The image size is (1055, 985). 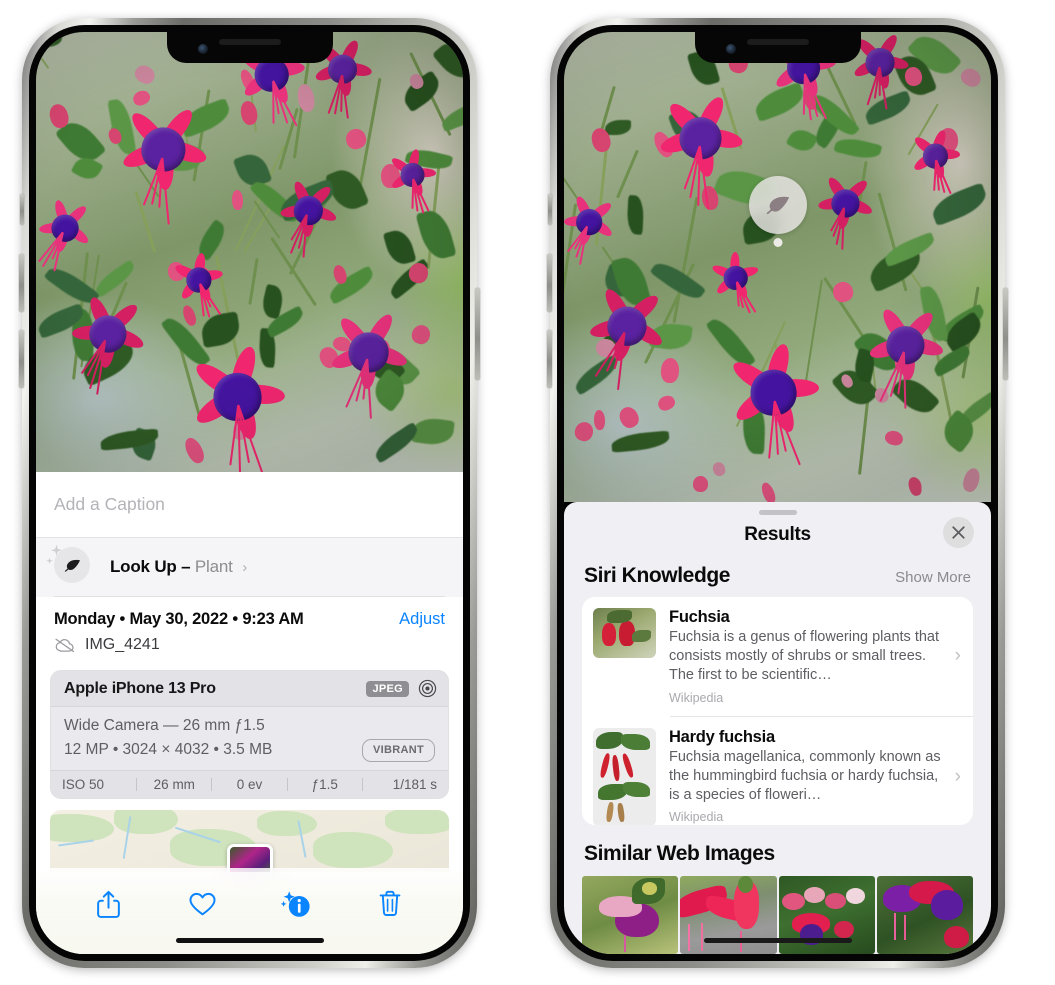 What do you see at coordinates (415, 785) in the screenshot?
I see `exif-shutter: 1/181 s` at bounding box center [415, 785].